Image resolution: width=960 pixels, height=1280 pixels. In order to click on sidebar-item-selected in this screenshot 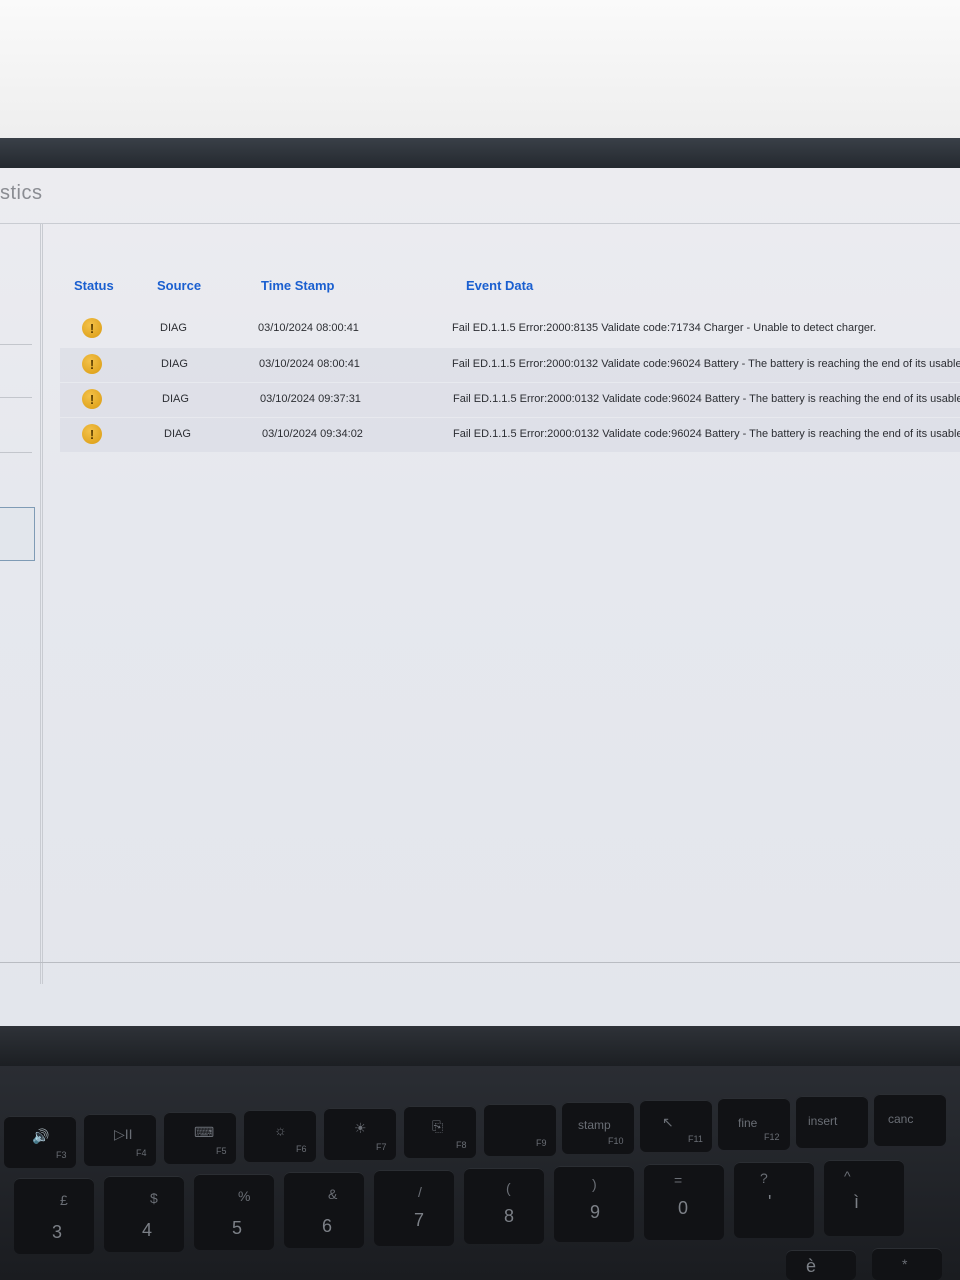, I will do `click(17, 534)`.